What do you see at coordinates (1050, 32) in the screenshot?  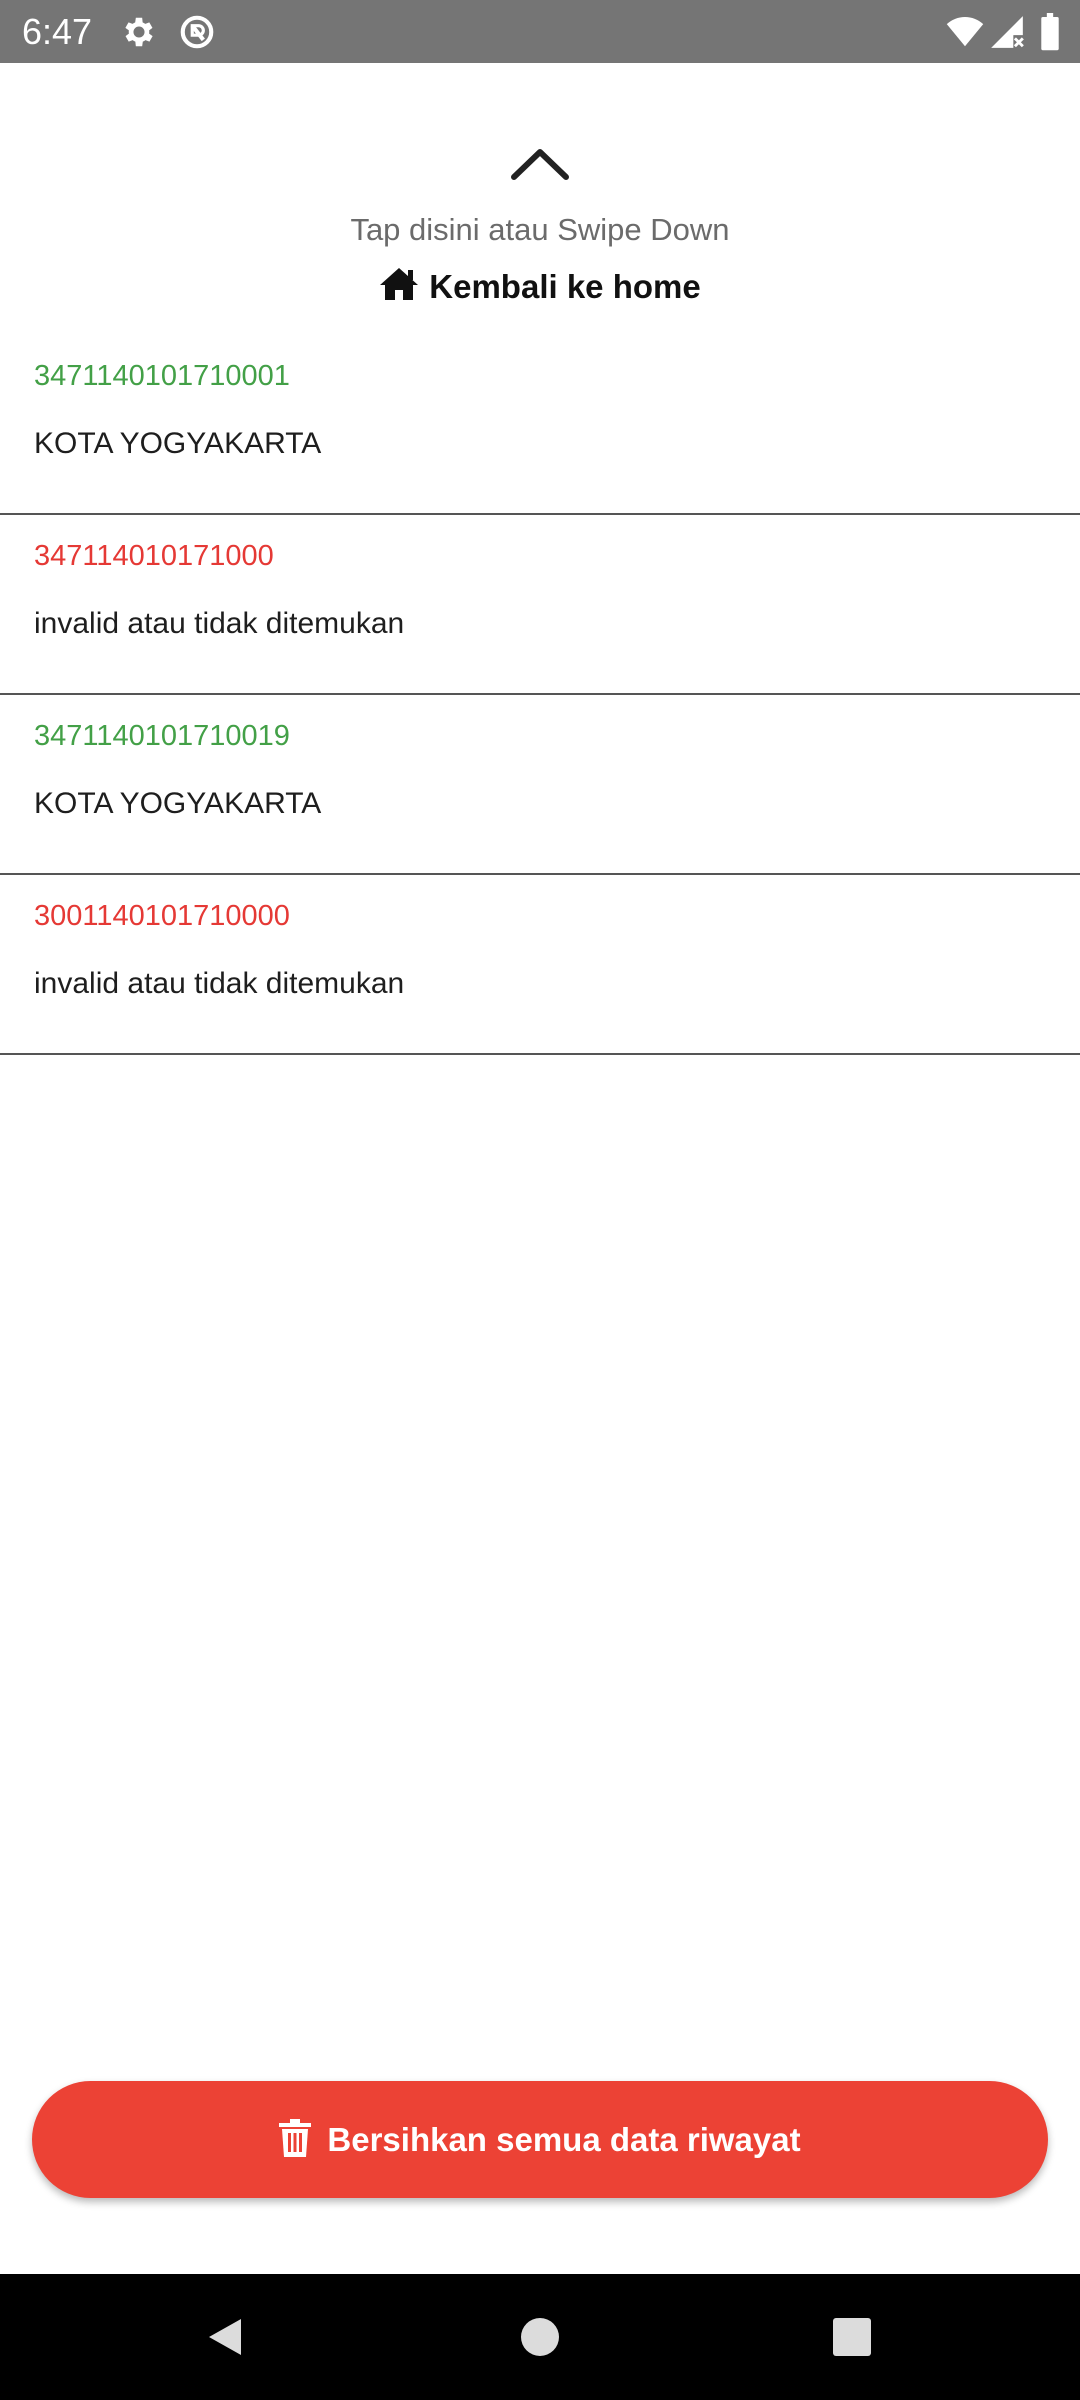 I see `battery-icon` at bounding box center [1050, 32].